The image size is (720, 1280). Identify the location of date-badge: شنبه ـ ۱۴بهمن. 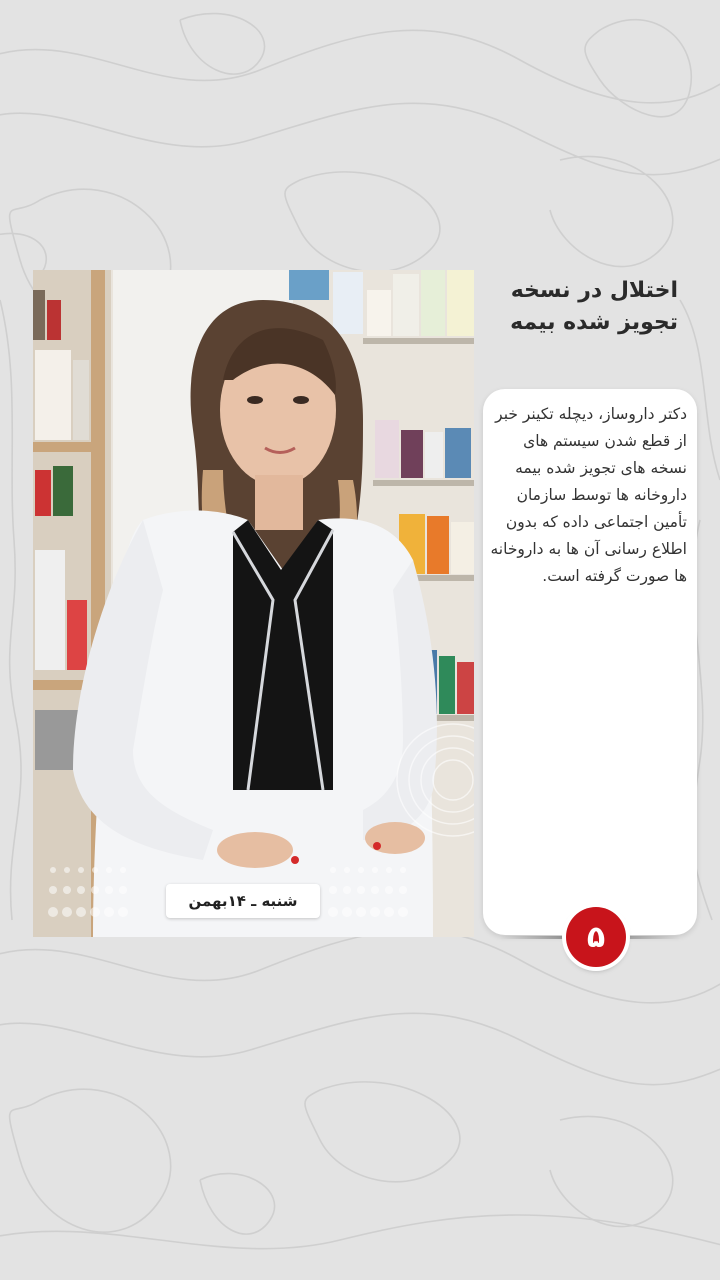
(243, 901).